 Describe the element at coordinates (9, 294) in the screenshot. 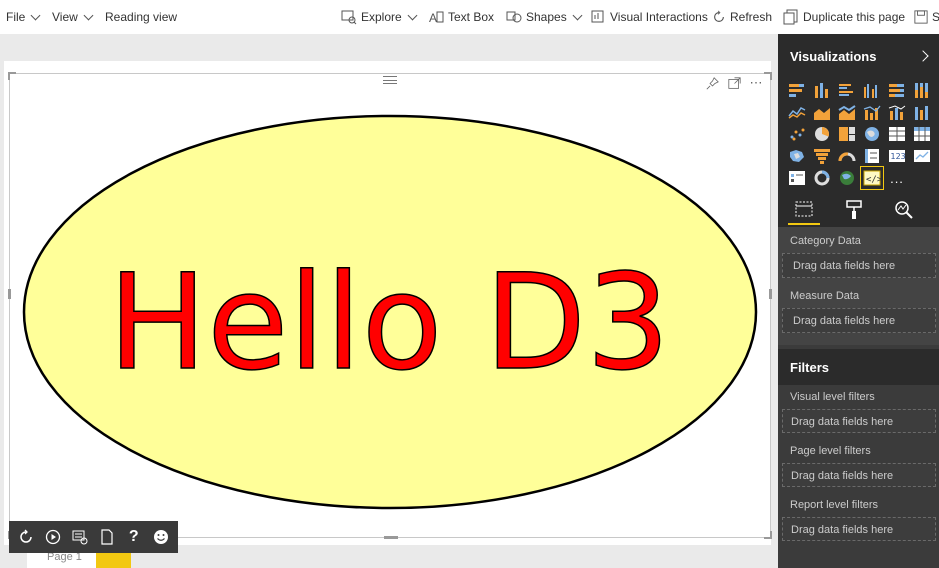

I see `resize-handle-left` at that location.